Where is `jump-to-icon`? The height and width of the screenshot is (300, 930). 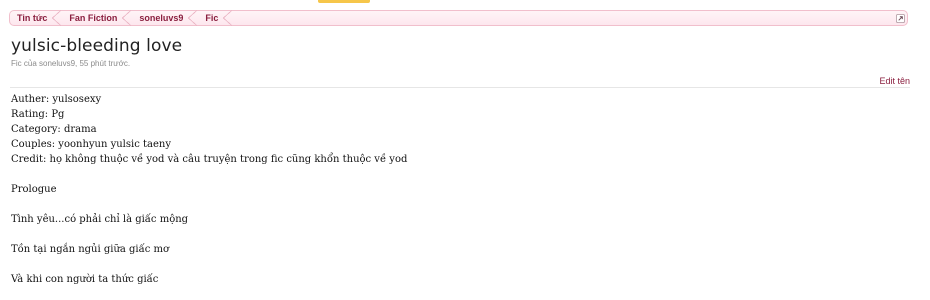
jump-to-icon is located at coordinates (900, 18).